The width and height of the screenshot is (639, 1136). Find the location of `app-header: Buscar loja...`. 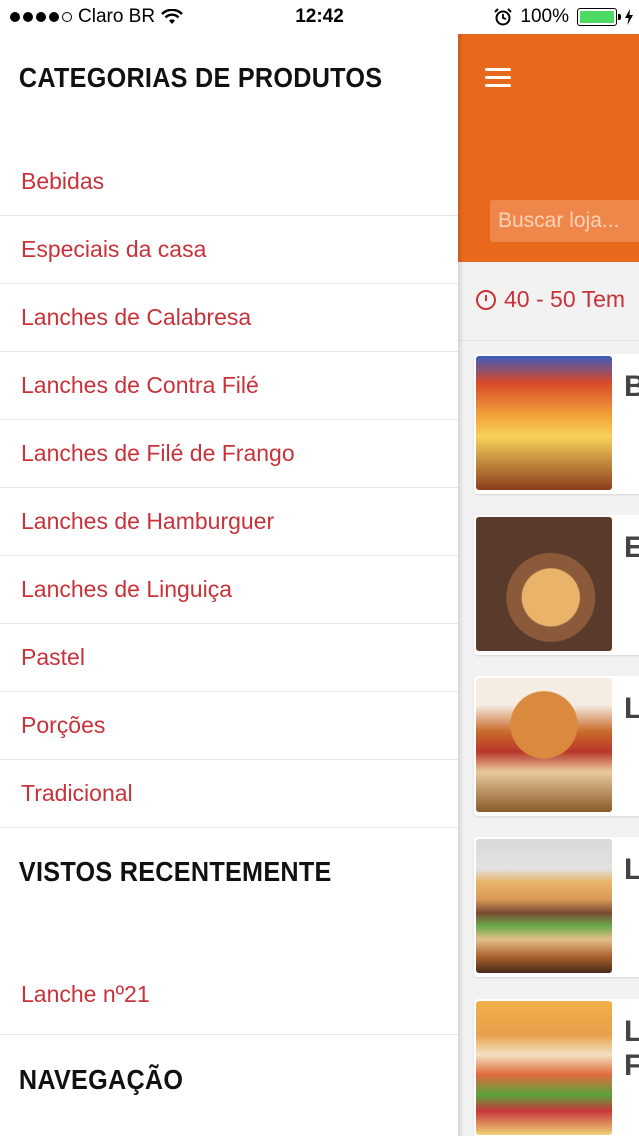

app-header: Buscar loja... is located at coordinates (548, 148).